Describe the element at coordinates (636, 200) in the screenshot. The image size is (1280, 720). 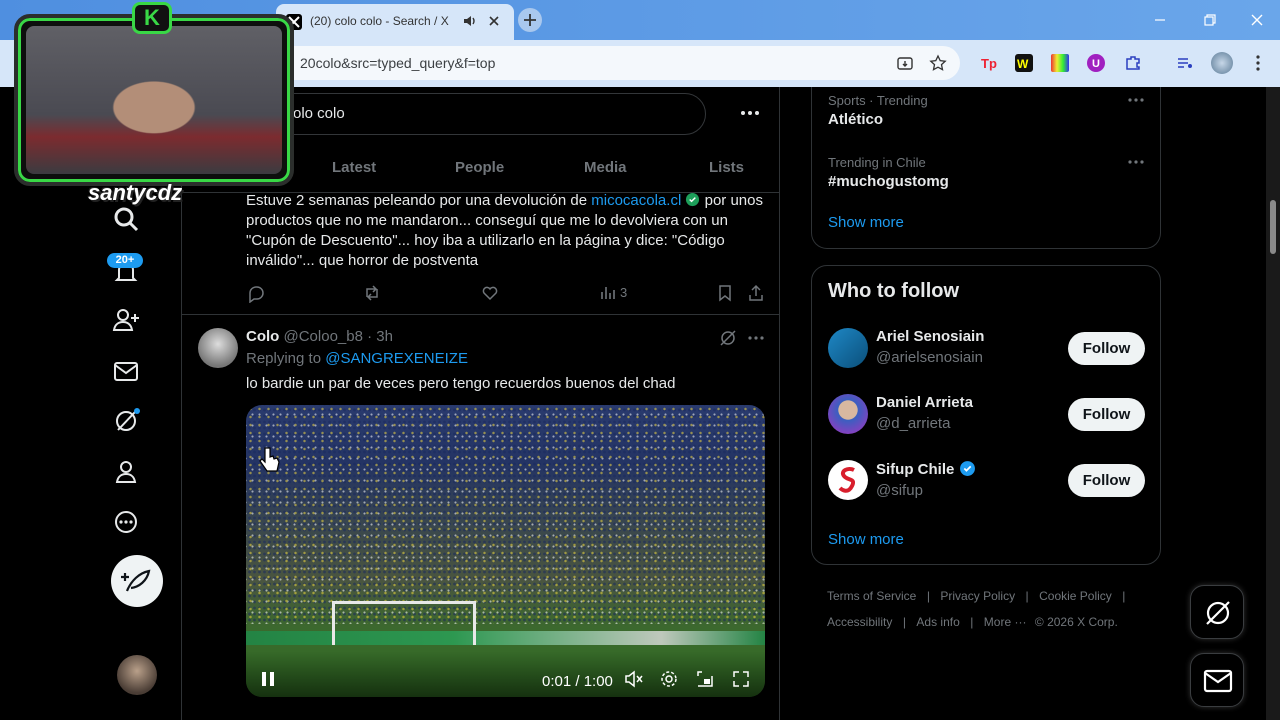
I see `post-1-link: micocacola.cl` at that location.